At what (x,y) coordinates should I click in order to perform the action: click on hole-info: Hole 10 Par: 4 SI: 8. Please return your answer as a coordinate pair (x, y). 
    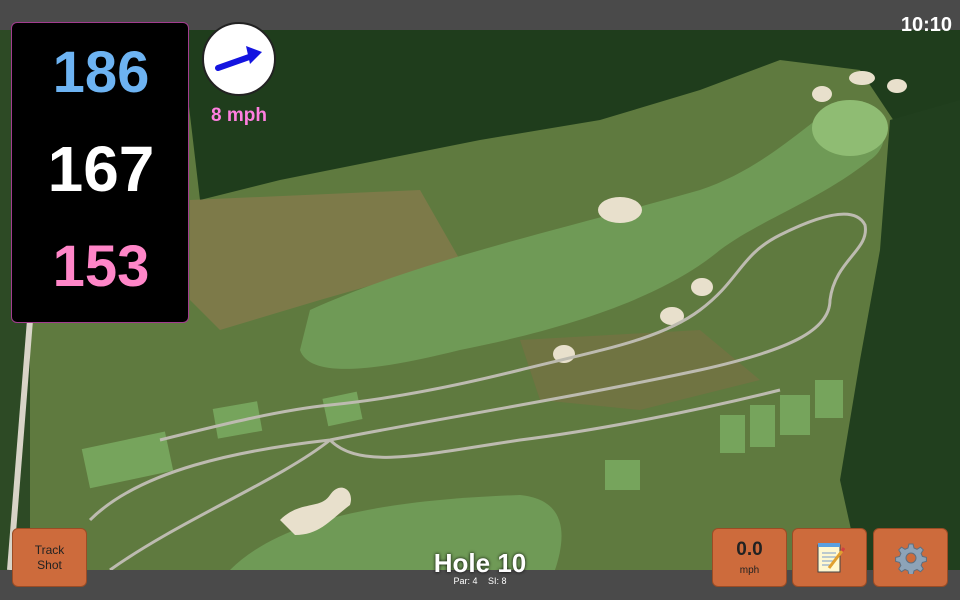
    Looking at the image, I should click on (480, 567).